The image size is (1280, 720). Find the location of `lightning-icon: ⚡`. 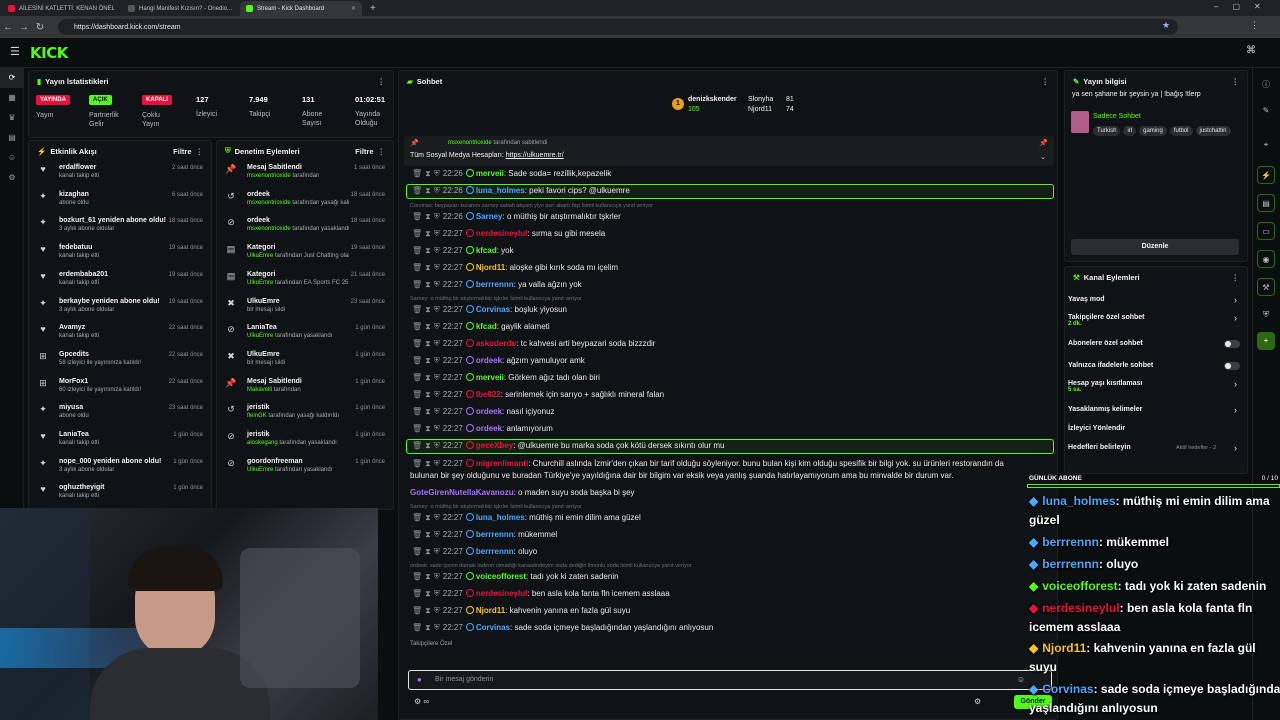

lightning-icon: ⚡ is located at coordinates (1266, 175).